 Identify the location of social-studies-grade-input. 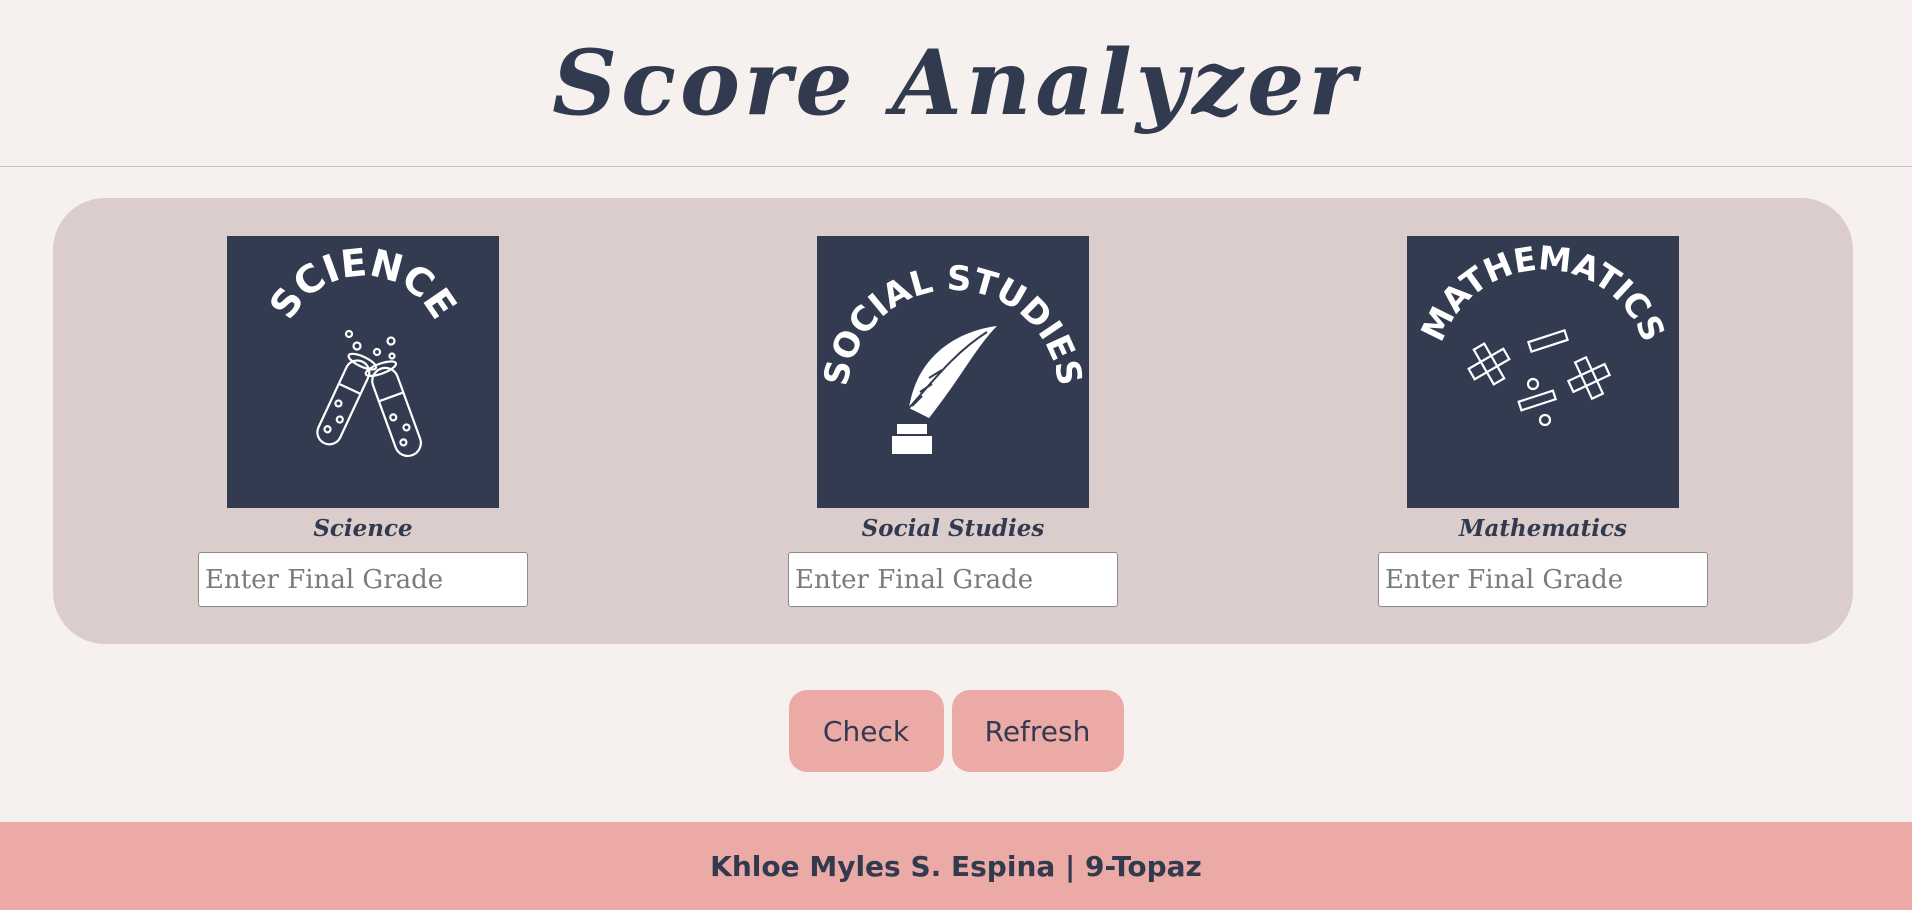
(953, 579).